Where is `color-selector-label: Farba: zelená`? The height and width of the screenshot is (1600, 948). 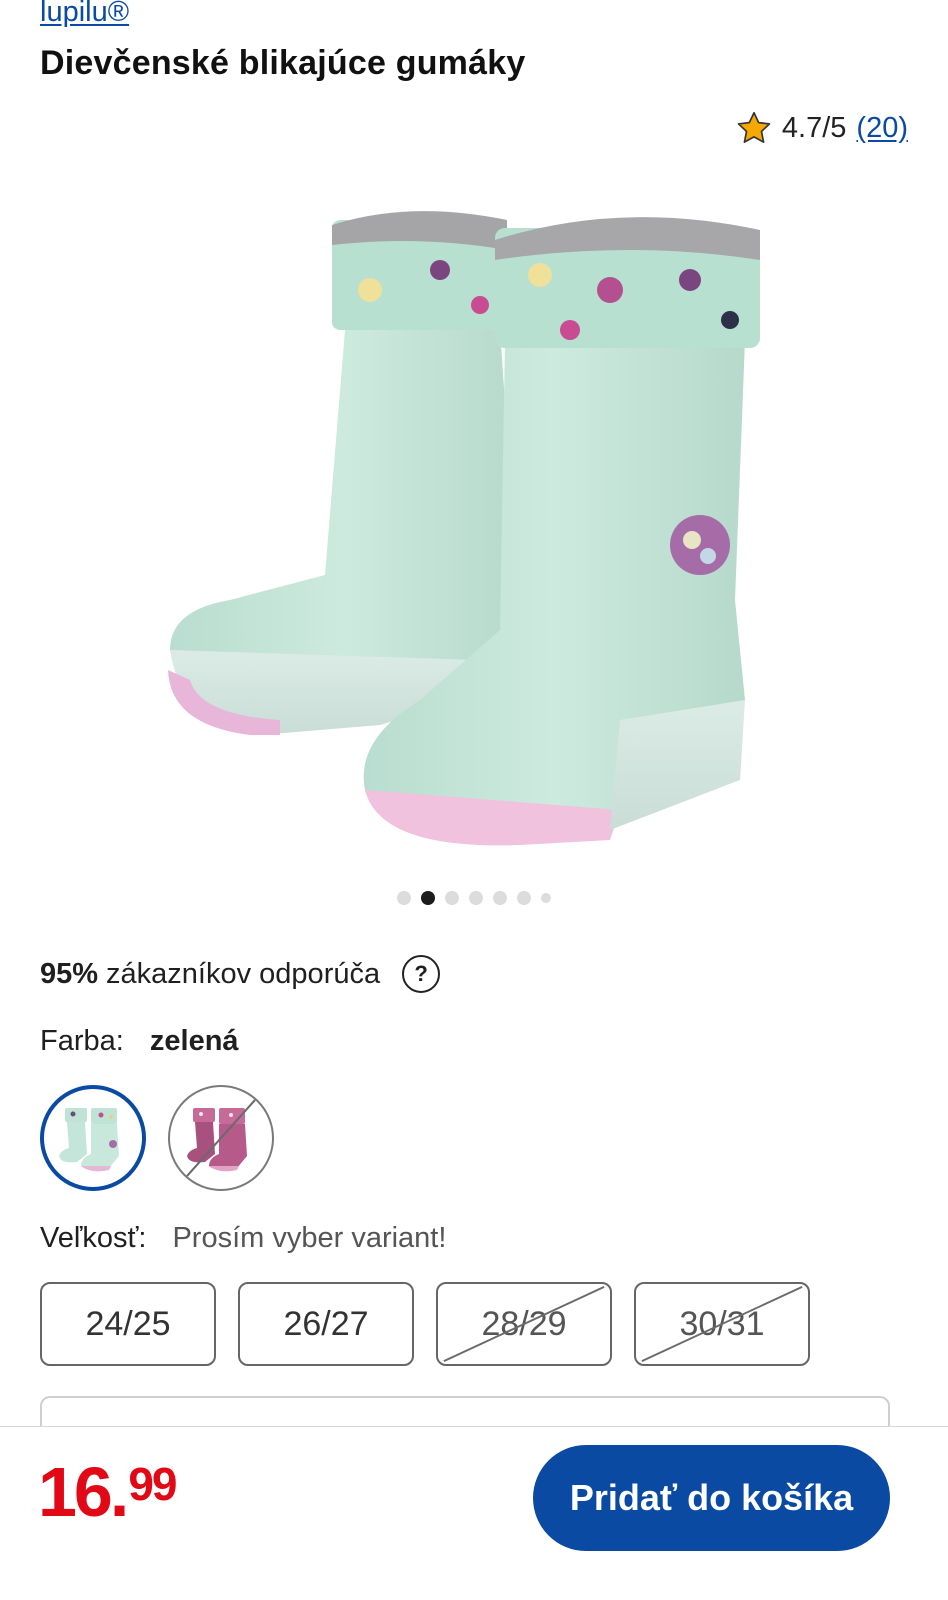 color-selector-label: Farba: zelená is located at coordinates (139, 1041).